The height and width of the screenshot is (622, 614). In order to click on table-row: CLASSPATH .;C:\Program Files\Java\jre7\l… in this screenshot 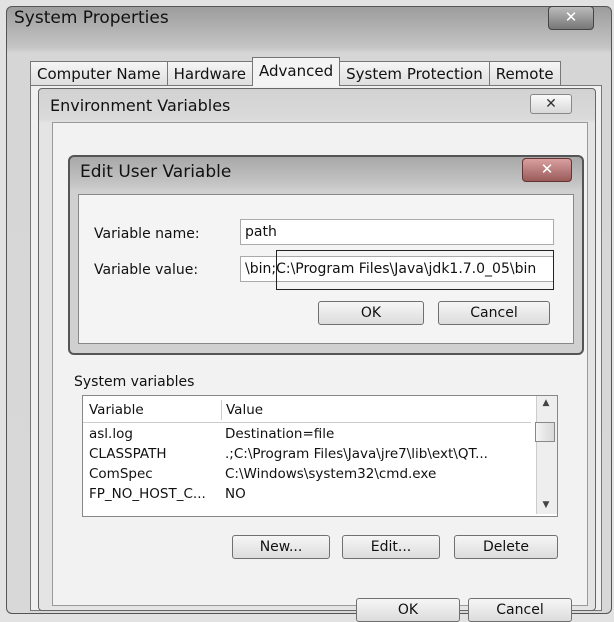, I will do `click(307, 454)`.